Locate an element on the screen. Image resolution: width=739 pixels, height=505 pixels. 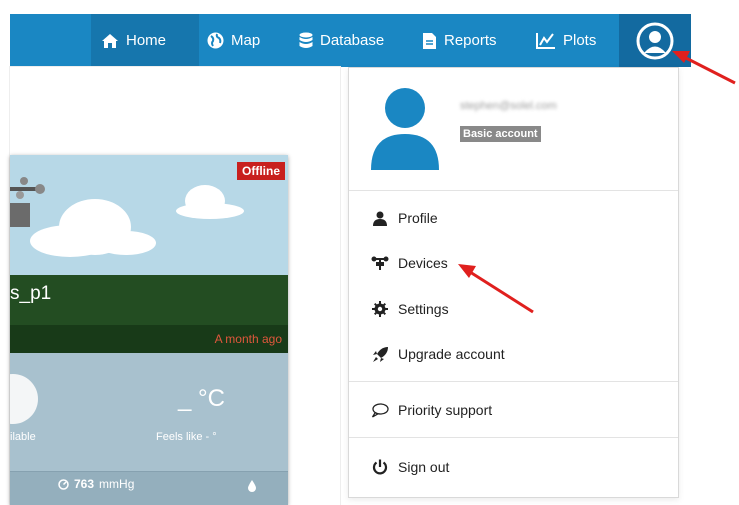
nav-plots: Plots is located at coordinates (566, 40).